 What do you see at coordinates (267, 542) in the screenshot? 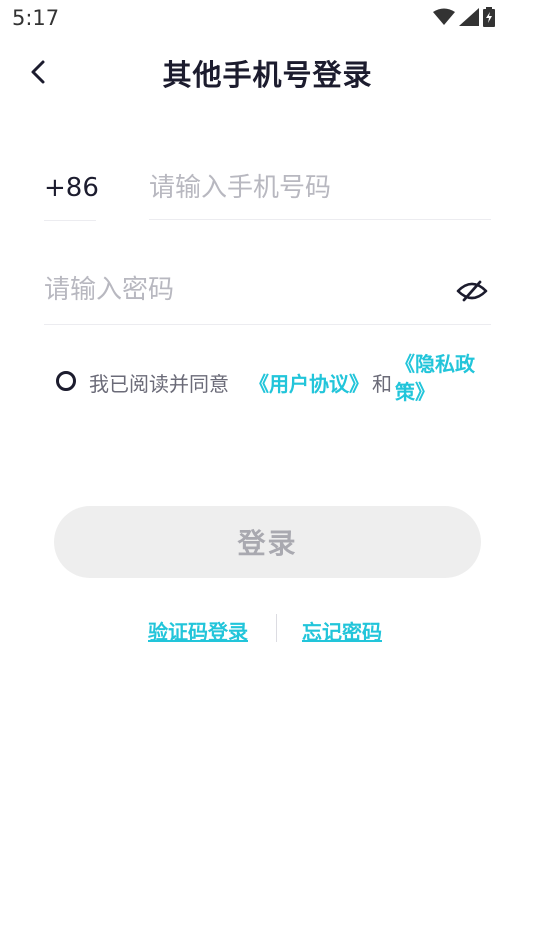
I see `login-button: 登录` at bounding box center [267, 542].